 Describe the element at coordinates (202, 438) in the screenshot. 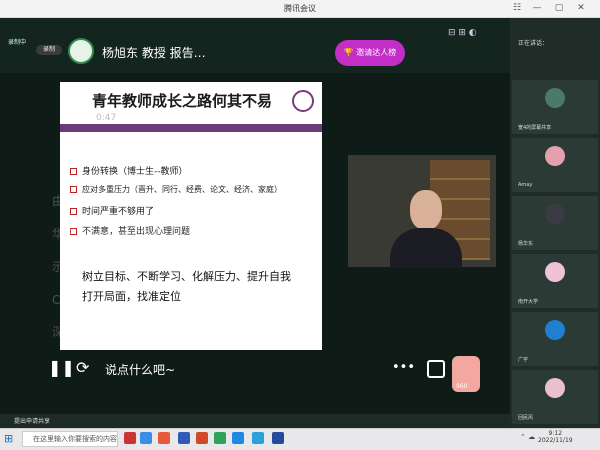

I see `ppt-icon` at that location.